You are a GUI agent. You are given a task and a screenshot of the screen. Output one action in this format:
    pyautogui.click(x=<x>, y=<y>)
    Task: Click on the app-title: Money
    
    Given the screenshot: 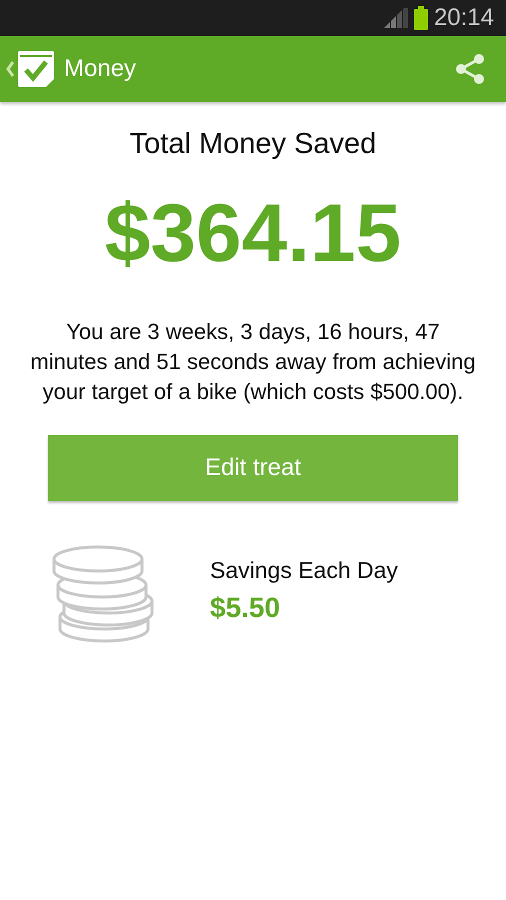 What is the action you would take?
    pyautogui.click(x=101, y=69)
    